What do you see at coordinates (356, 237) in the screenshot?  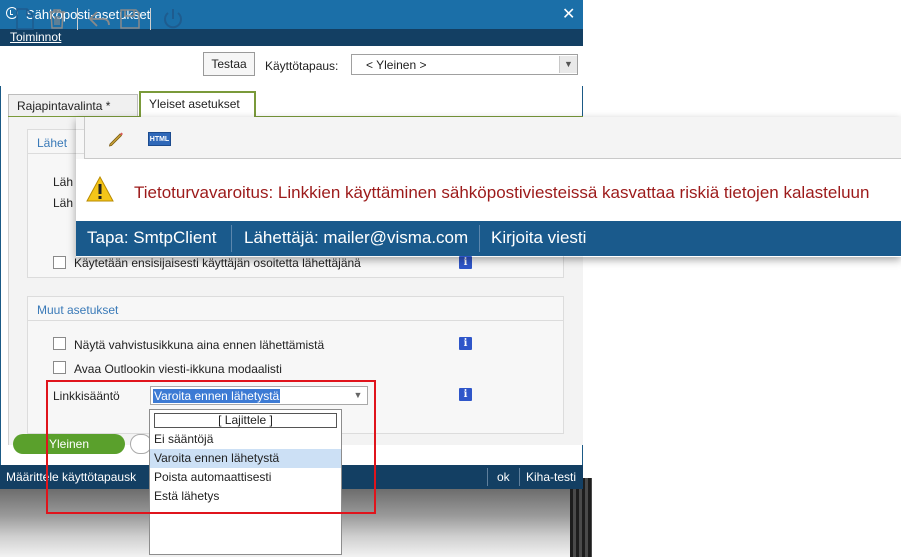 I see `status-sender: Lähettäjä: mailer@visma.com` at bounding box center [356, 237].